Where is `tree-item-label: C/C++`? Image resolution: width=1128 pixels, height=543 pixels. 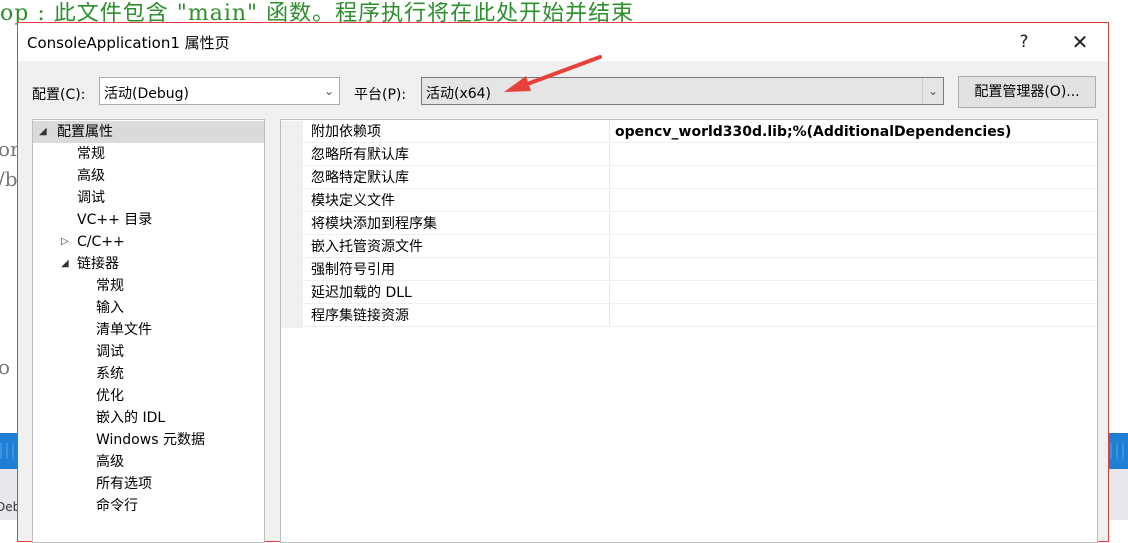 tree-item-label: C/C++ is located at coordinates (101, 242).